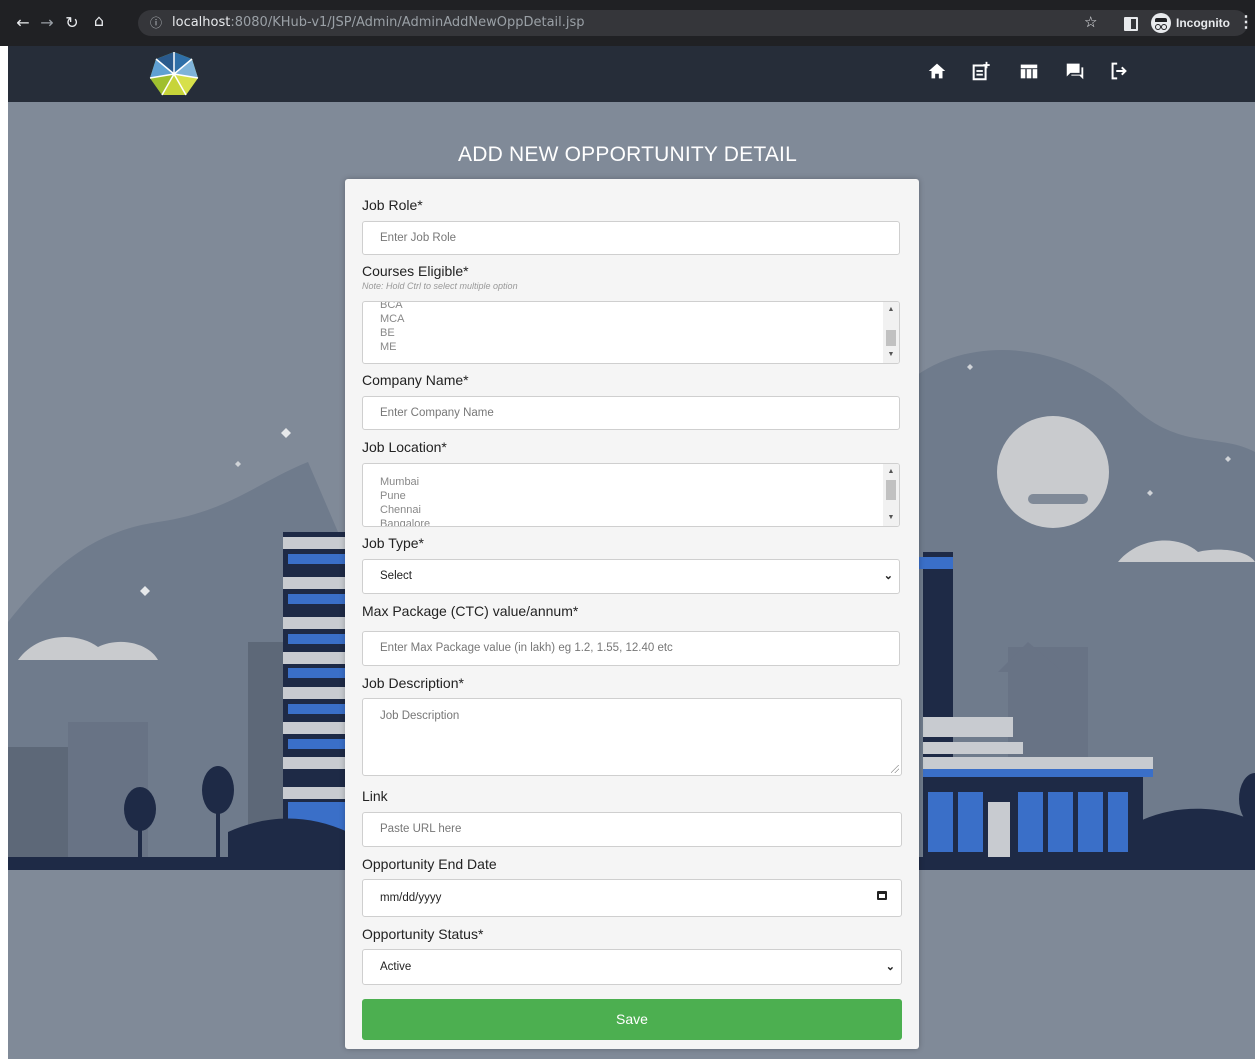 The height and width of the screenshot is (1059, 1255). Describe the element at coordinates (404, 447) in the screenshot. I see `location-label: Job Location*` at that location.